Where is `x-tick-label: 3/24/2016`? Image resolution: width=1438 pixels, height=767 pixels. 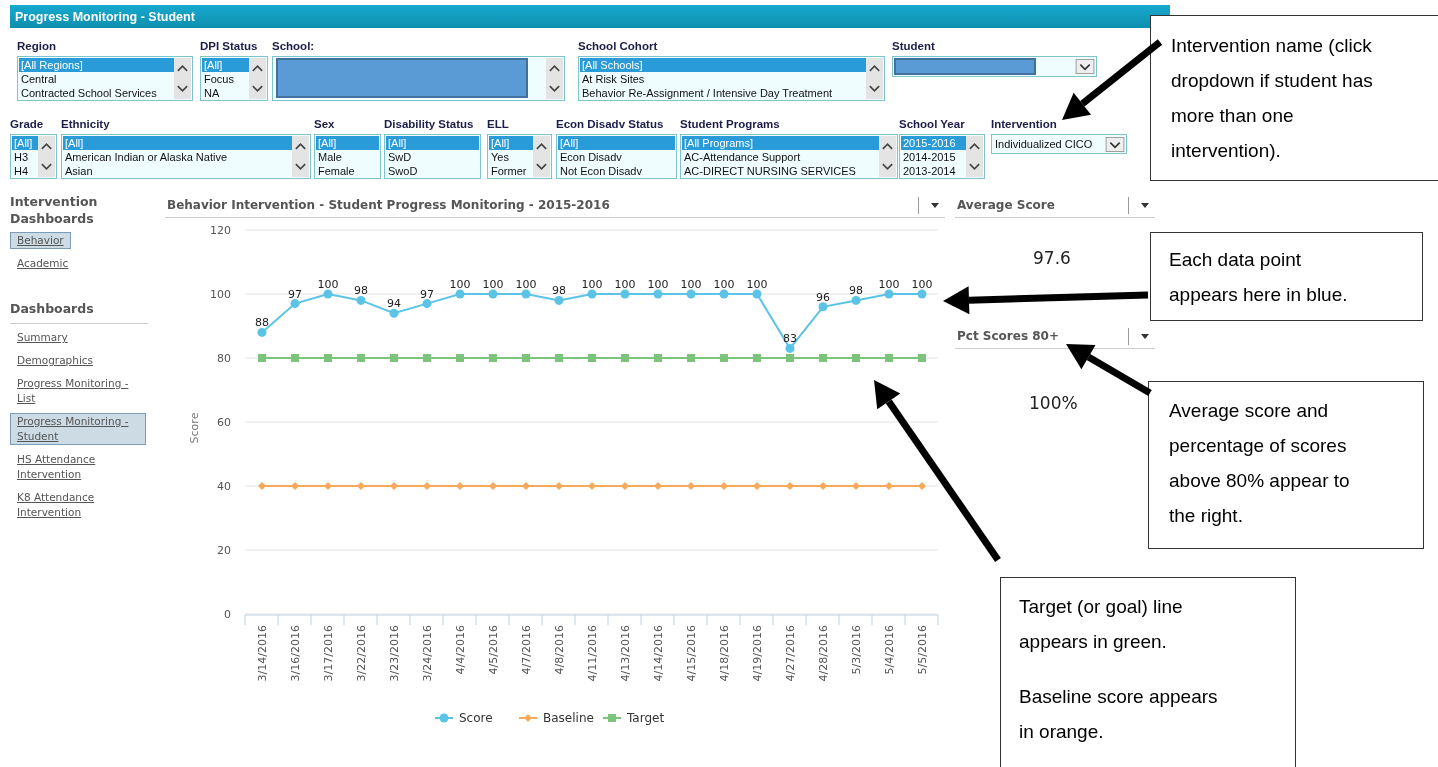 x-tick-label: 3/24/2016 is located at coordinates (427, 653).